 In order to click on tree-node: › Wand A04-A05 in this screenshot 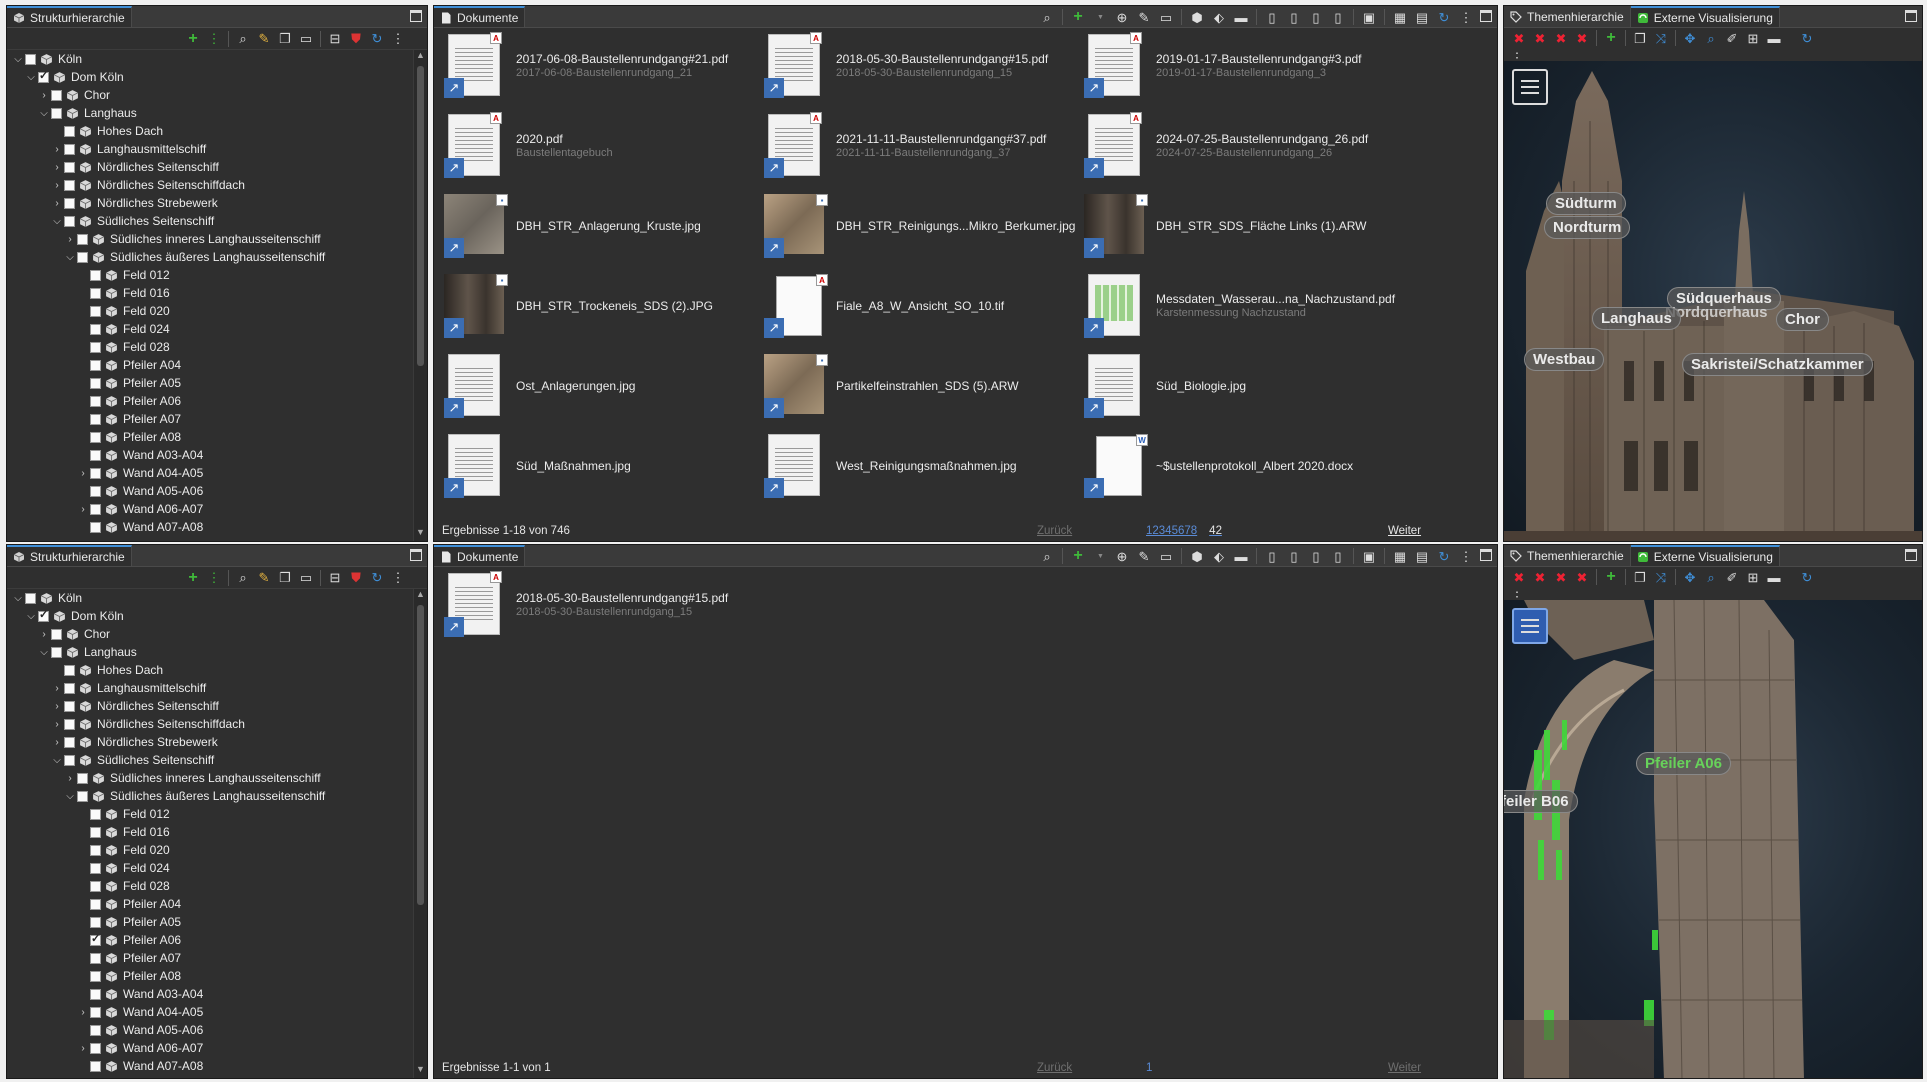, I will do `click(210, 473)`.